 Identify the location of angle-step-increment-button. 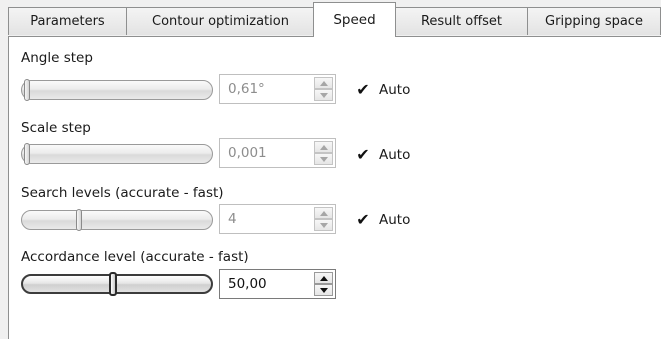
(323, 83).